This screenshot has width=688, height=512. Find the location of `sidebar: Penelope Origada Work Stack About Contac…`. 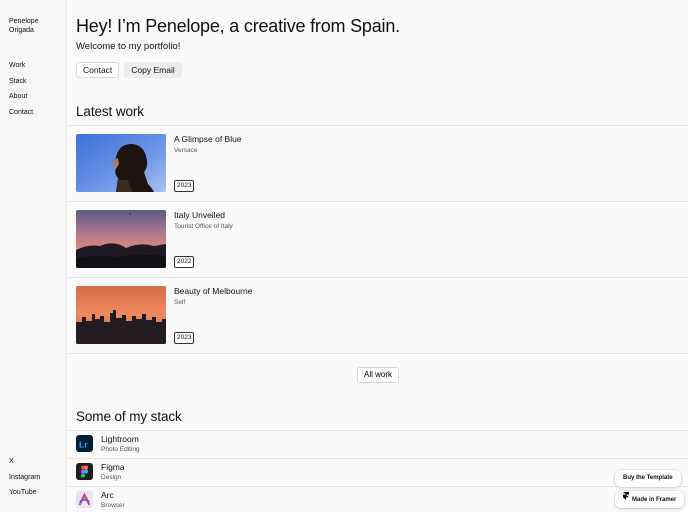

sidebar: Penelope Origada Work Stack About Contac… is located at coordinates (33, 256).